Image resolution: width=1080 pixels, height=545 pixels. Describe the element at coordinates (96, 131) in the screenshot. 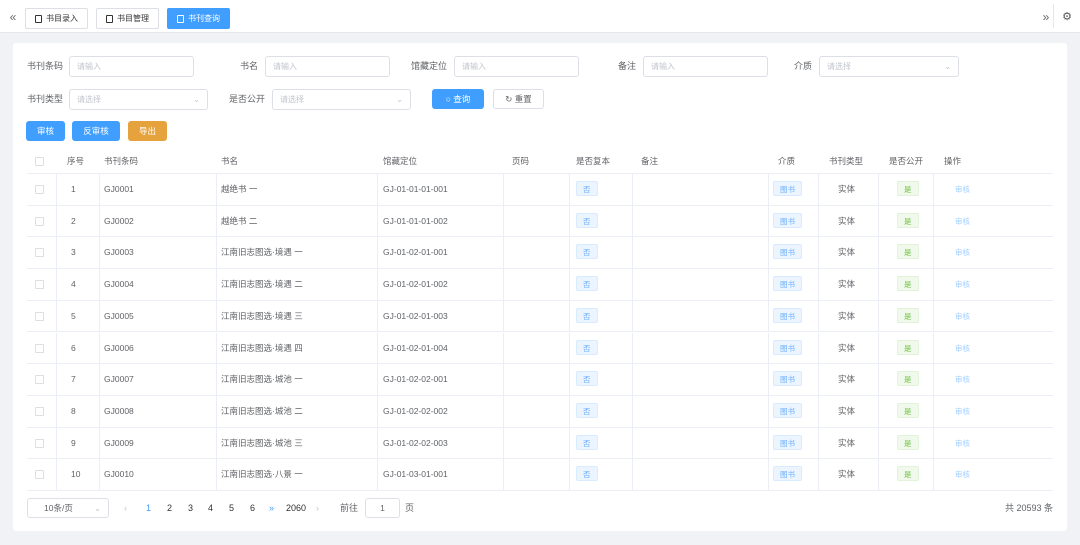

I see `unapprove-button: 反审核` at that location.